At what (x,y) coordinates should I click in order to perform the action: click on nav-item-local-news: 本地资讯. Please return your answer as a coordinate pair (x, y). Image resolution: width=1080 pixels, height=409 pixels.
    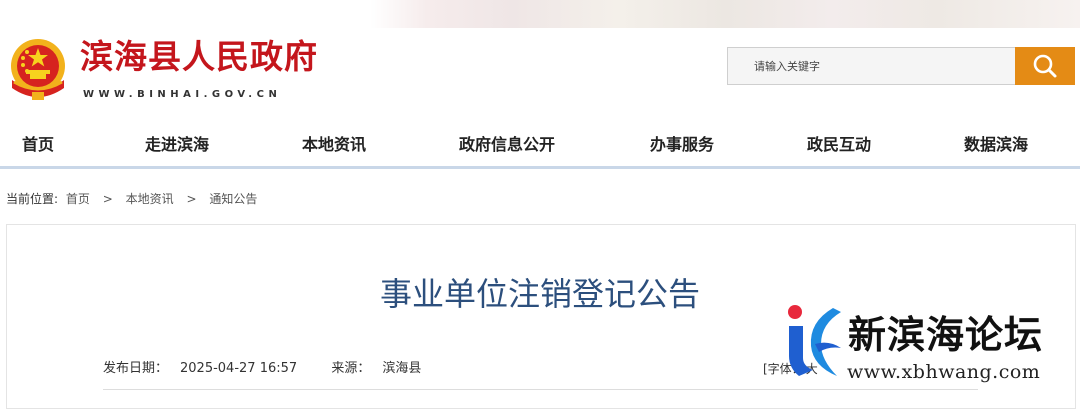
    Looking at the image, I should click on (334, 145).